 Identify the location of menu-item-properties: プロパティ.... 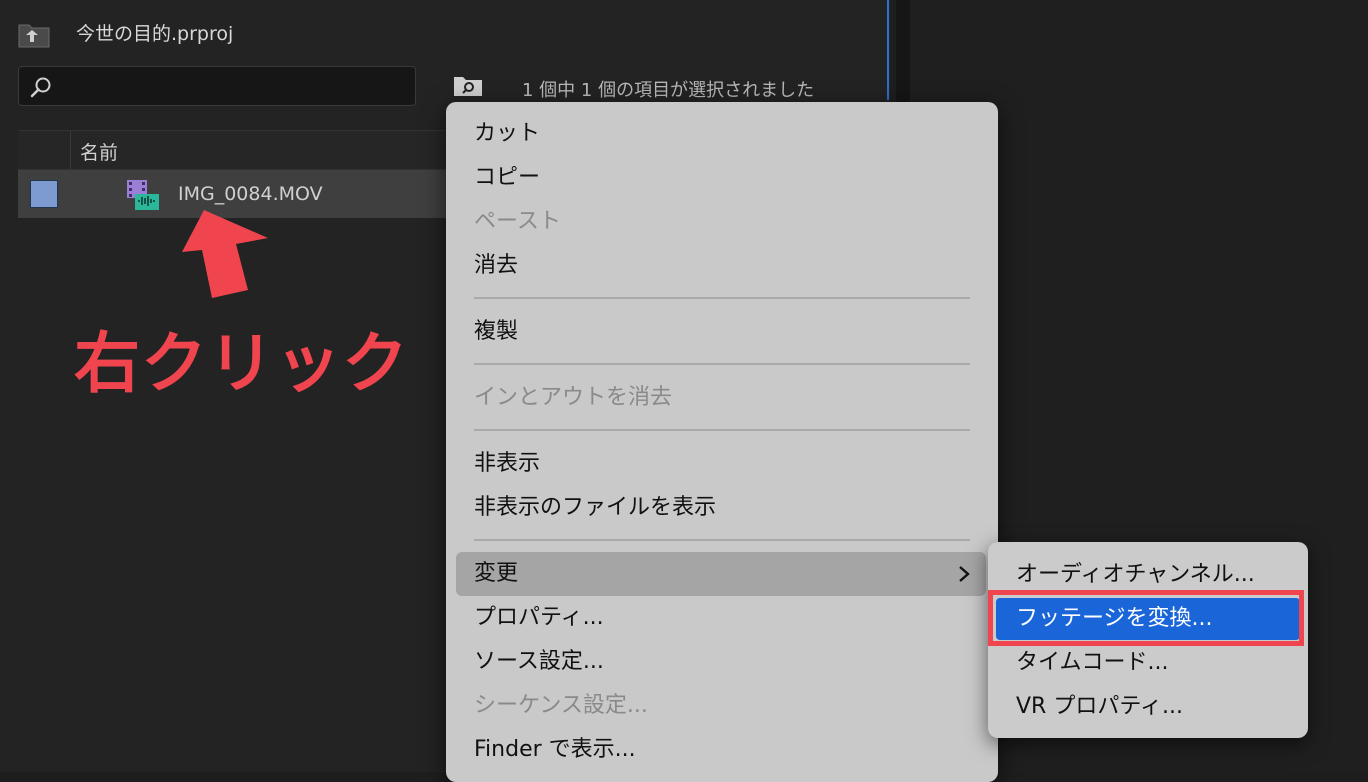
(721, 618).